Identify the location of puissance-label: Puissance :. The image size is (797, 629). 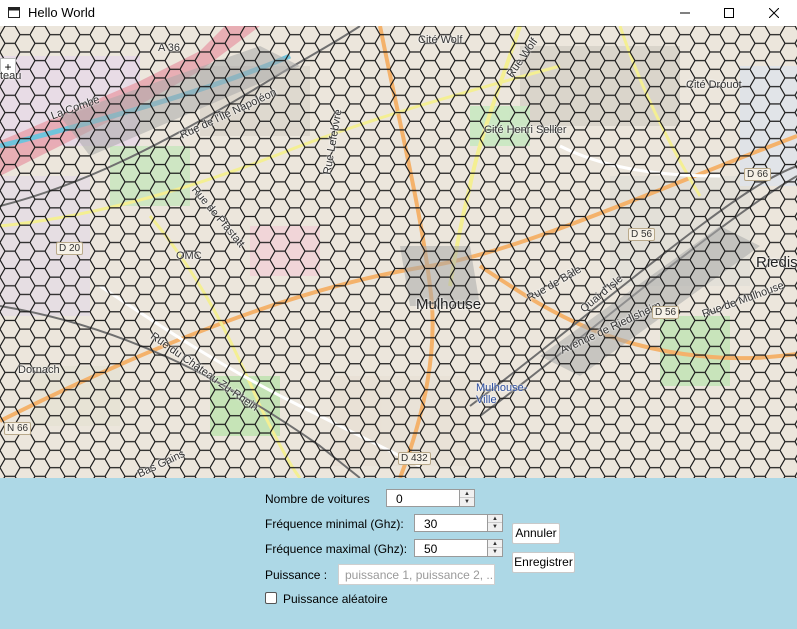
(296, 575).